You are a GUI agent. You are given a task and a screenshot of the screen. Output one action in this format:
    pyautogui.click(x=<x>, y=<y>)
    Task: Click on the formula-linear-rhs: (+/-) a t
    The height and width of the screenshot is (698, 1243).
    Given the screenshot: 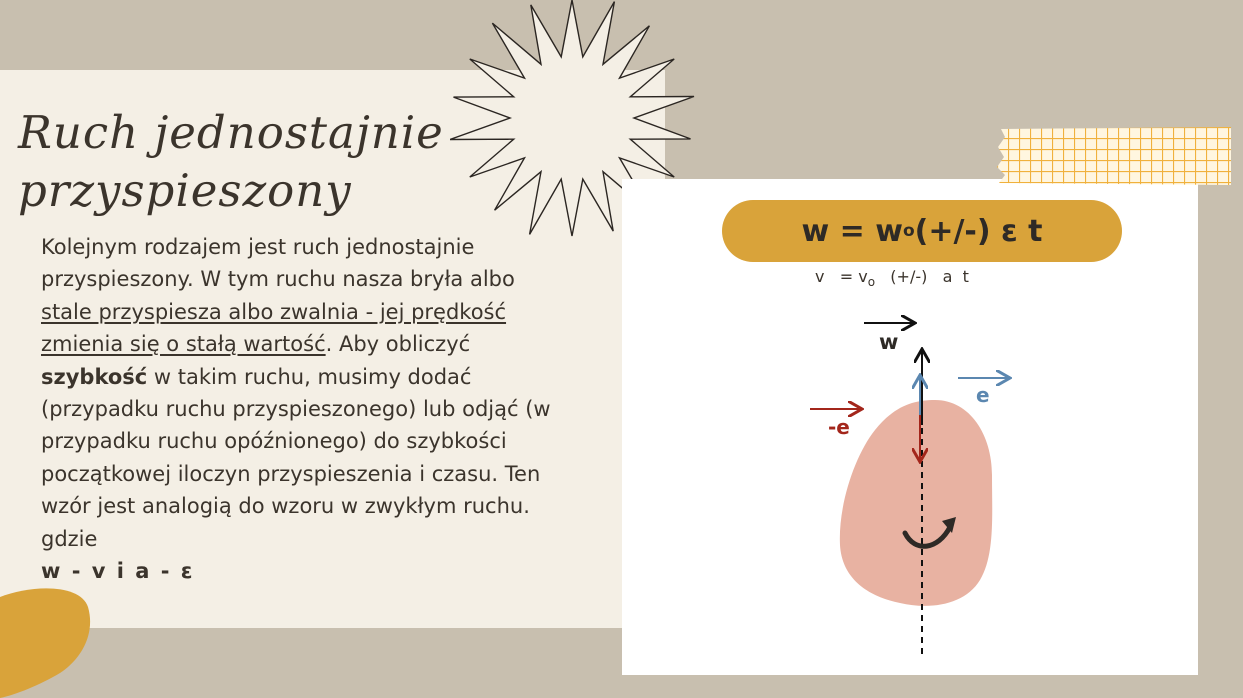 What is the action you would take?
    pyautogui.click(x=922, y=276)
    